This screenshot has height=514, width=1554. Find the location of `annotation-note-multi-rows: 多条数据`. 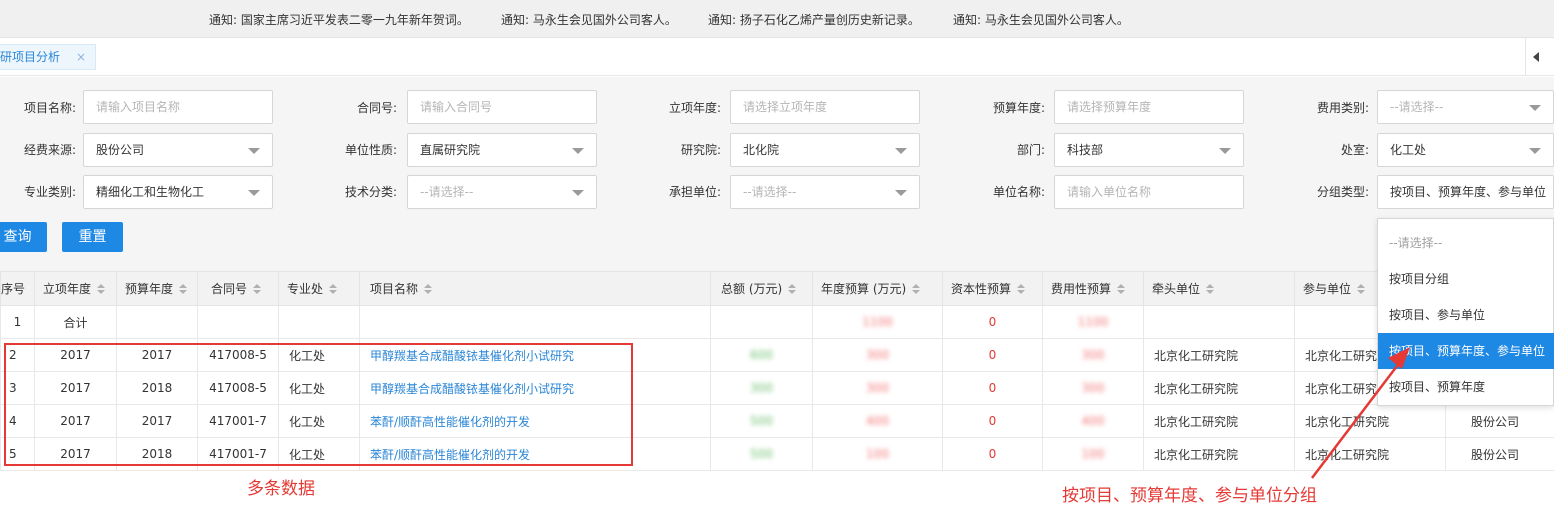

annotation-note-multi-rows: 多条数据 is located at coordinates (281, 489).